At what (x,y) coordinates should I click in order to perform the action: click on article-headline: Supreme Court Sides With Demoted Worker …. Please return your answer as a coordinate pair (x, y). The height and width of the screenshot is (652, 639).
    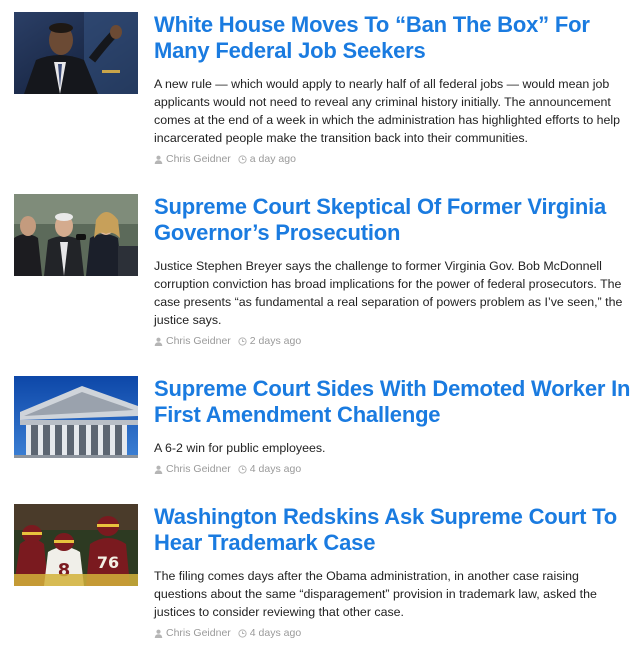
    Looking at the image, I should click on (394, 402).